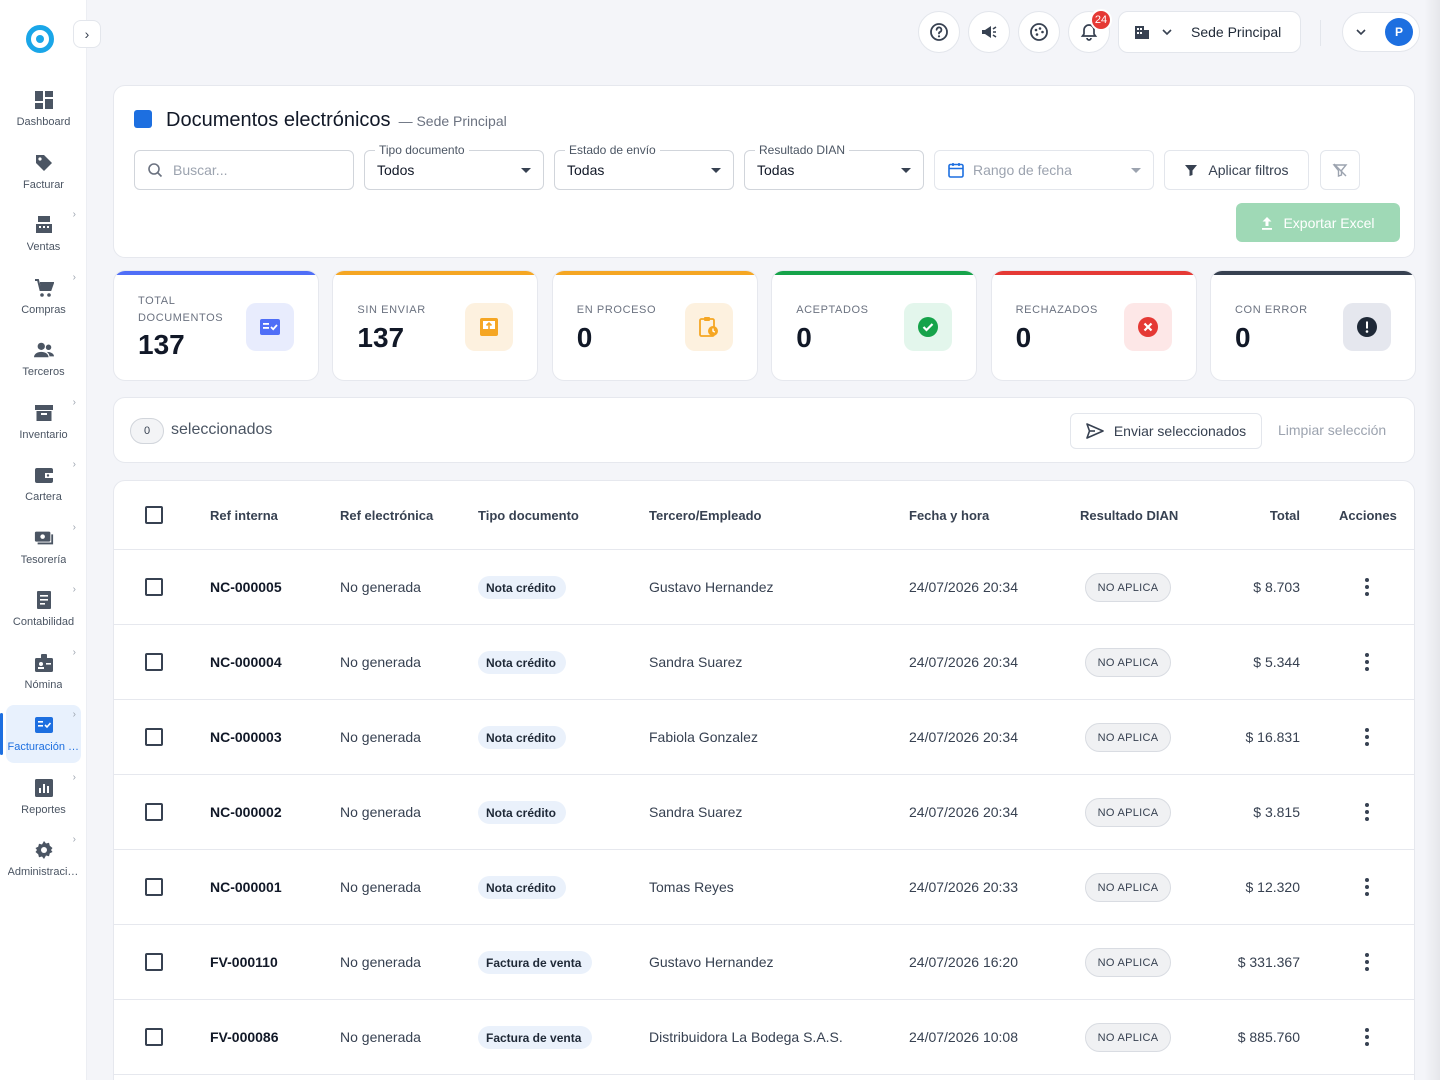 The image size is (1440, 1080). I want to click on cell-ref-electronica: No generada, so click(380, 1037).